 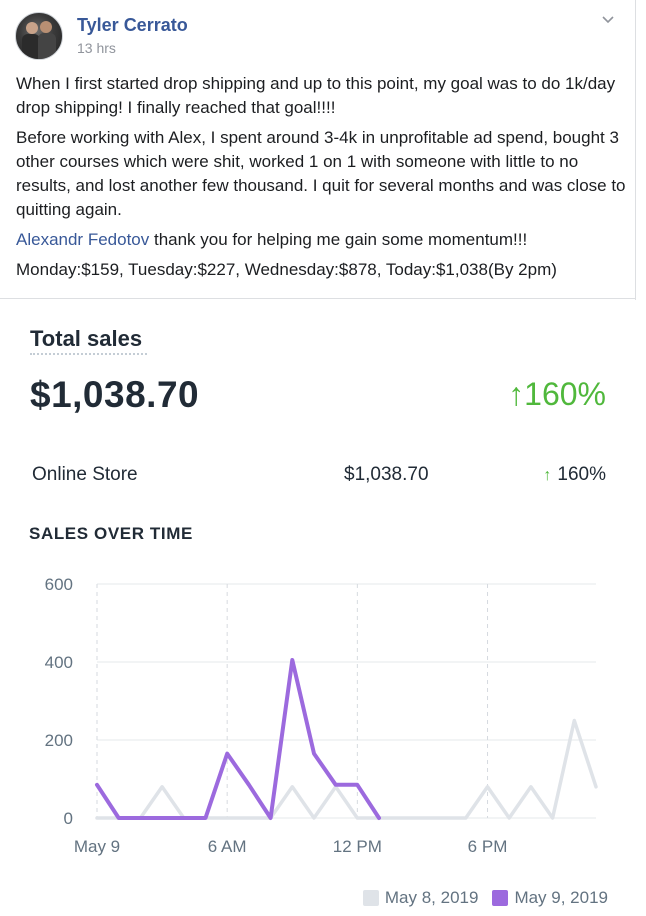 What do you see at coordinates (115, 394) in the screenshot?
I see `total-sales-value: $1,038.70` at bounding box center [115, 394].